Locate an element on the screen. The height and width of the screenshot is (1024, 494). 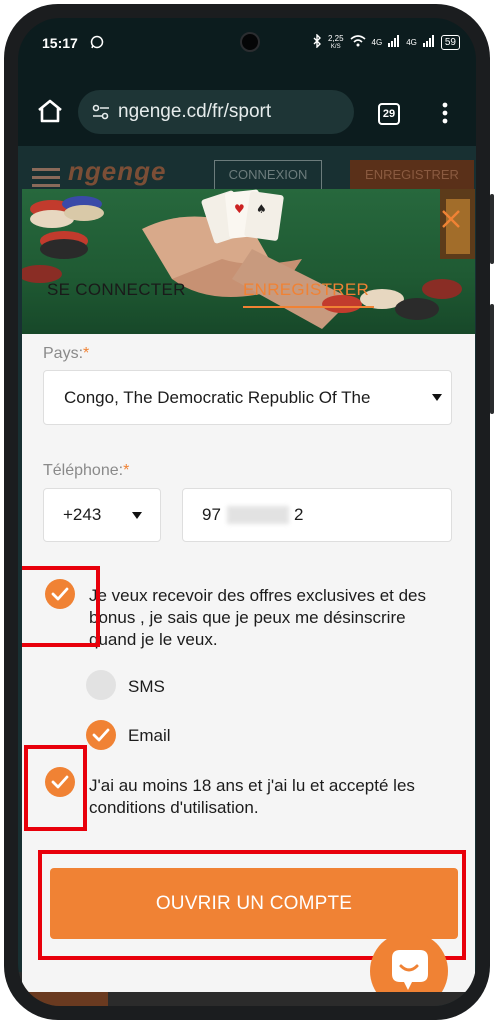
front-camera is located at coordinates (250, 42).